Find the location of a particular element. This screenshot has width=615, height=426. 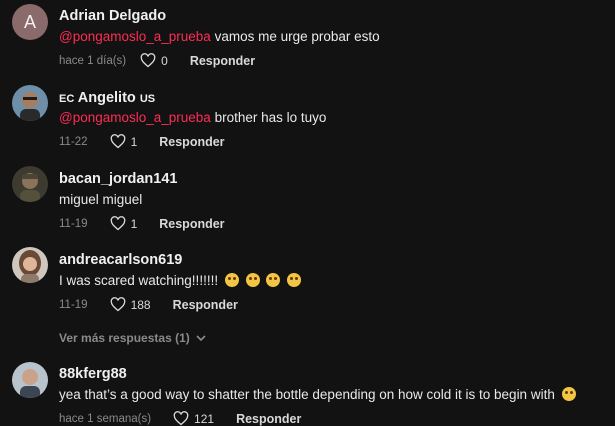

comment-time: 11-22 is located at coordinates (73, 141).